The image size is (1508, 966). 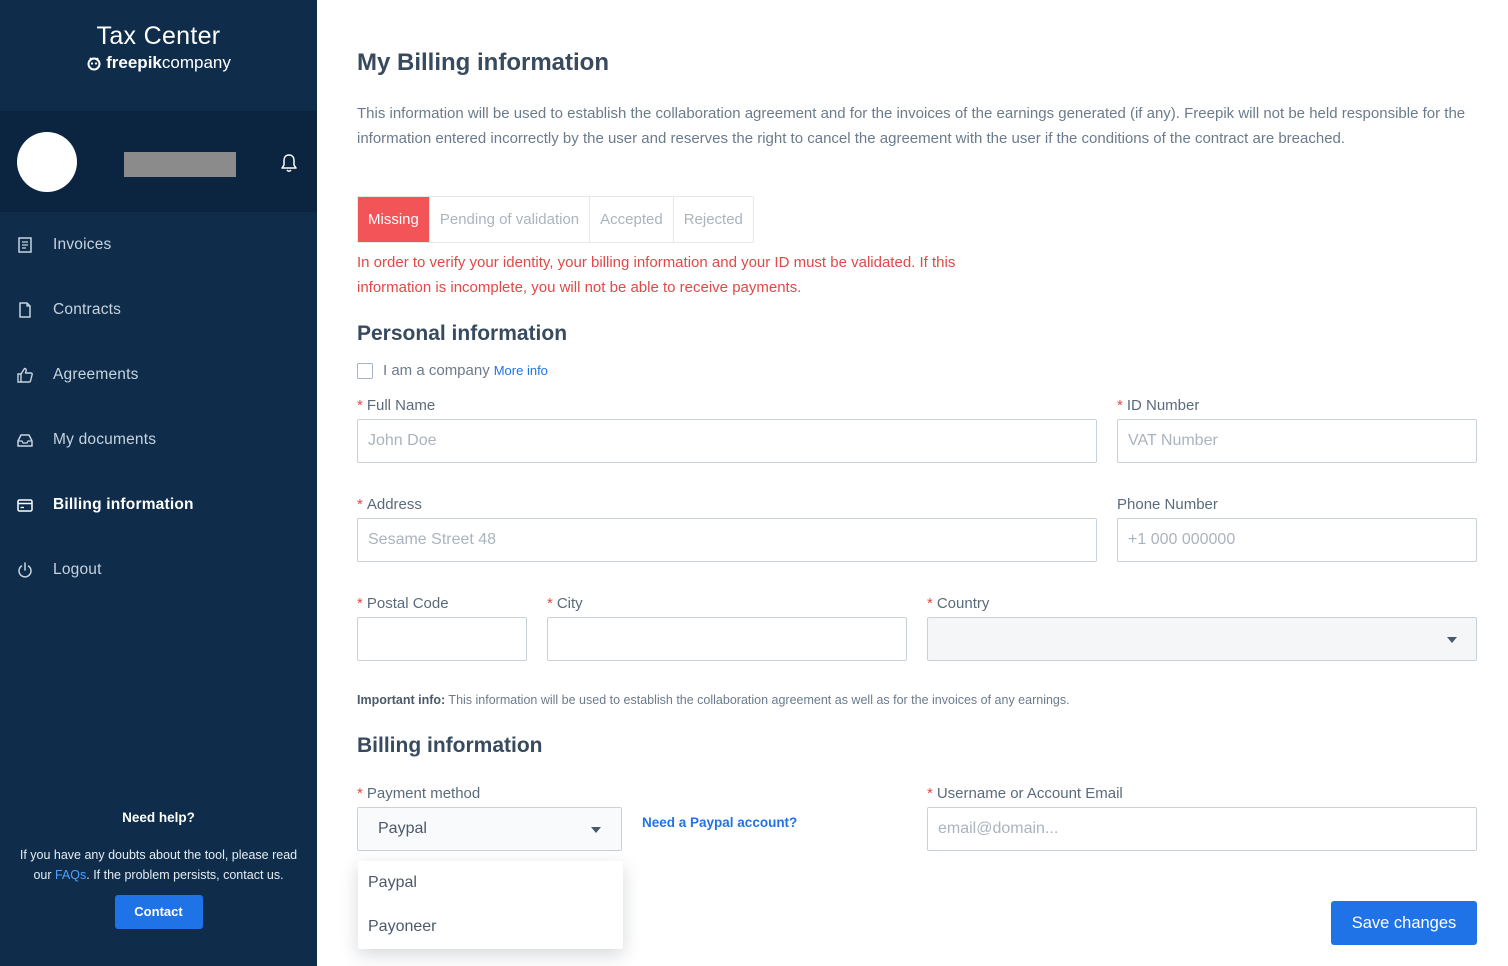 What do you see at coordinates (1167, 504) in the screenshot?
I see `phone-label: Phone Number` at bounding box center [1167, 504].